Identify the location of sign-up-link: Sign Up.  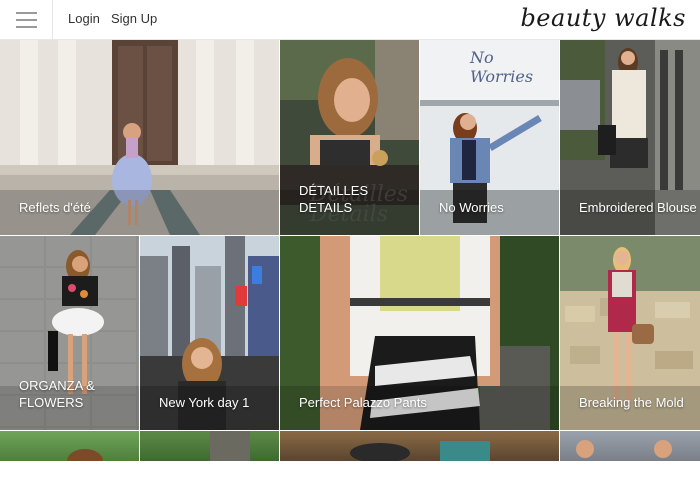
(134, 18).